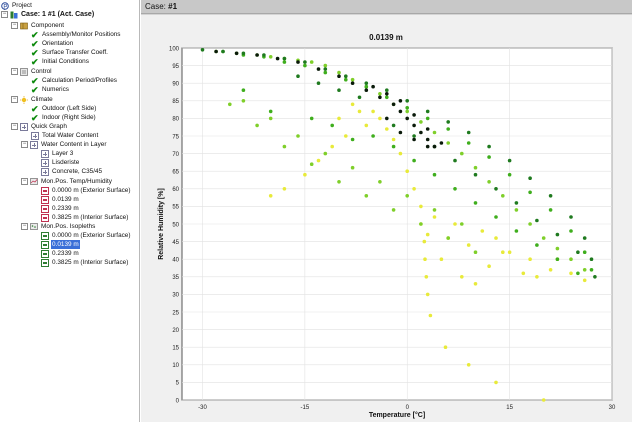 The height and width of the screenshot is (424, 632). I want to click on tree-item-calc: ✔ Calculation Period/Profiles, so click(74, 80).